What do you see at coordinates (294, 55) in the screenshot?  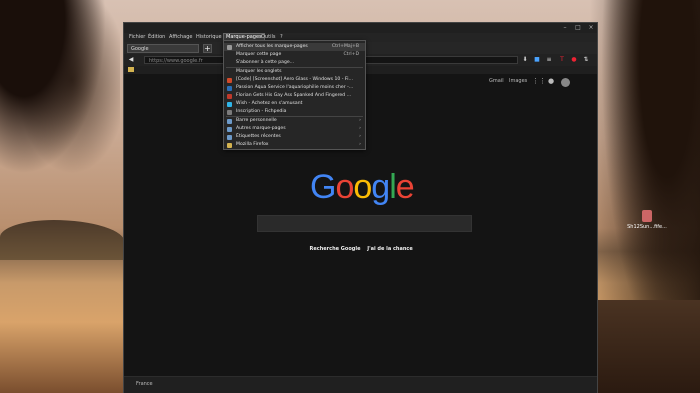 I see `bookmark-menu-item: Marquer cette page Ctrl+D` at bounding box center [294, 55].